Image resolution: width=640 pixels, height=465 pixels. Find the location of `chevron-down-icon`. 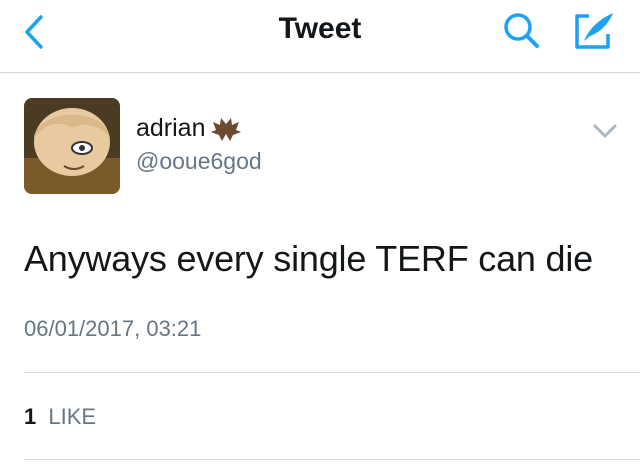

chevron-down-icon is located at coordinates (605, 131).